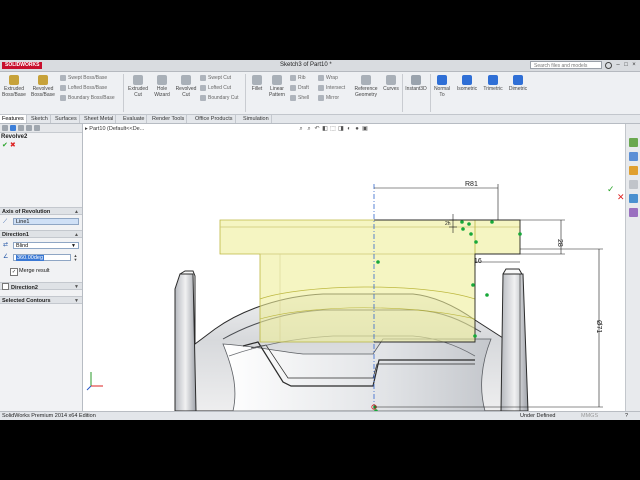 The image size is (640, 480). Describe the element at coordinates (608, 65) in the screenshot. I see `search-icon` at that location.